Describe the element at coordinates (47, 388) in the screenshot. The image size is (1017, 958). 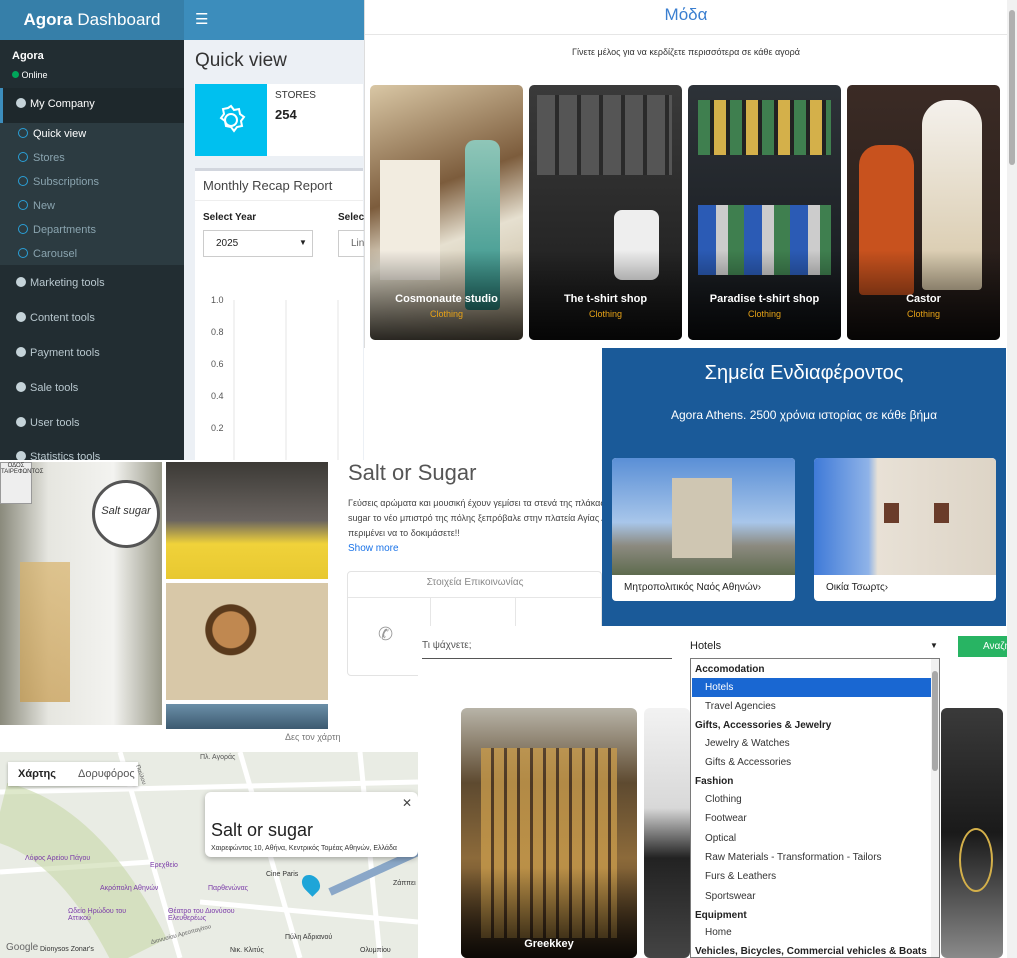
I see `sidebar-item-sale: Sale tools` at that location.